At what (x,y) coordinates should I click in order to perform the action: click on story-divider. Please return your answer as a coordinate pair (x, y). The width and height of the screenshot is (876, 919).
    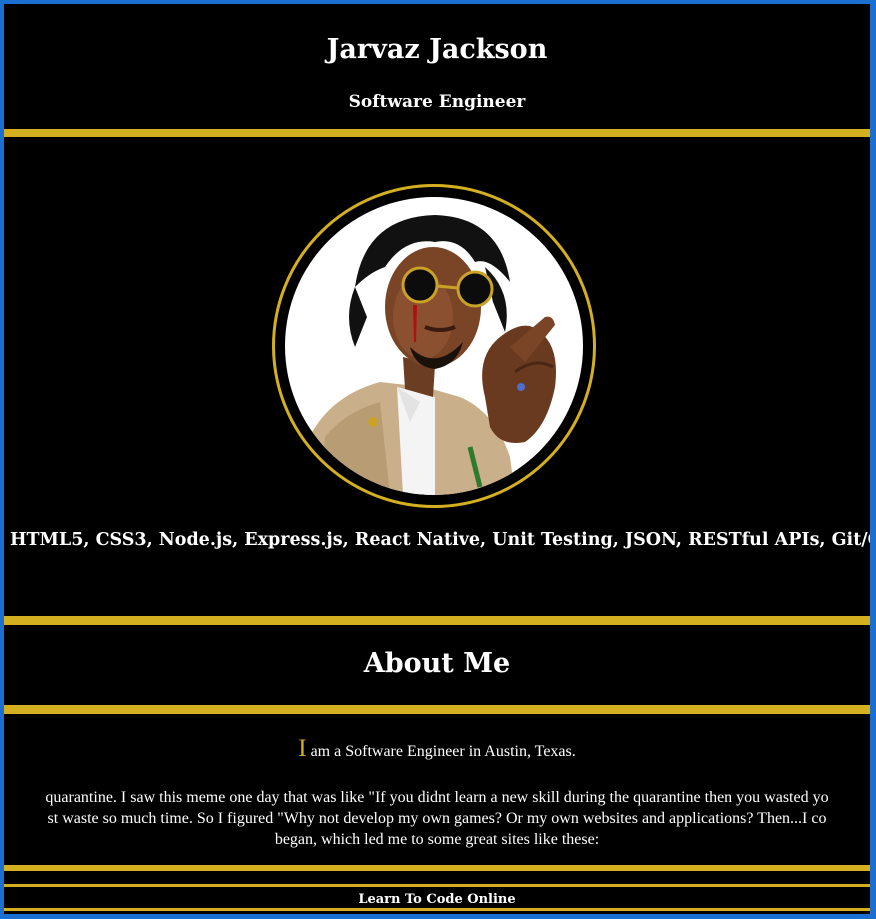
    Looking at the image, I should click on (437, 868).